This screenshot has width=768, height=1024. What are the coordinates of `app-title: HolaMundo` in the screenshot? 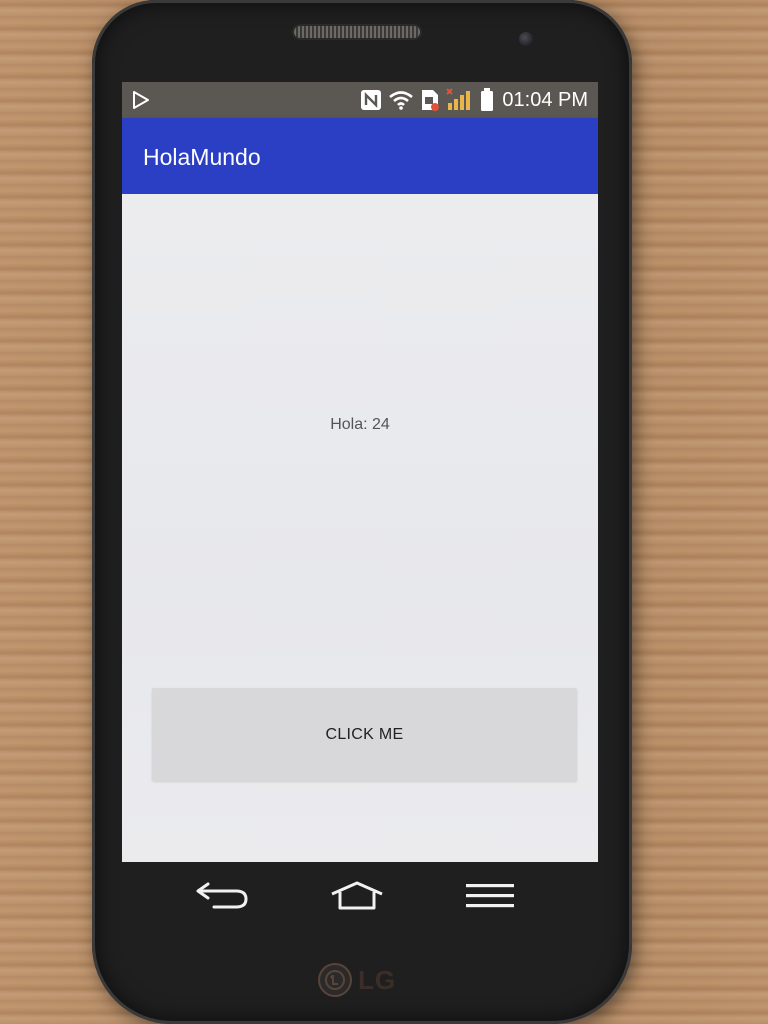 It's located at (202, 157).